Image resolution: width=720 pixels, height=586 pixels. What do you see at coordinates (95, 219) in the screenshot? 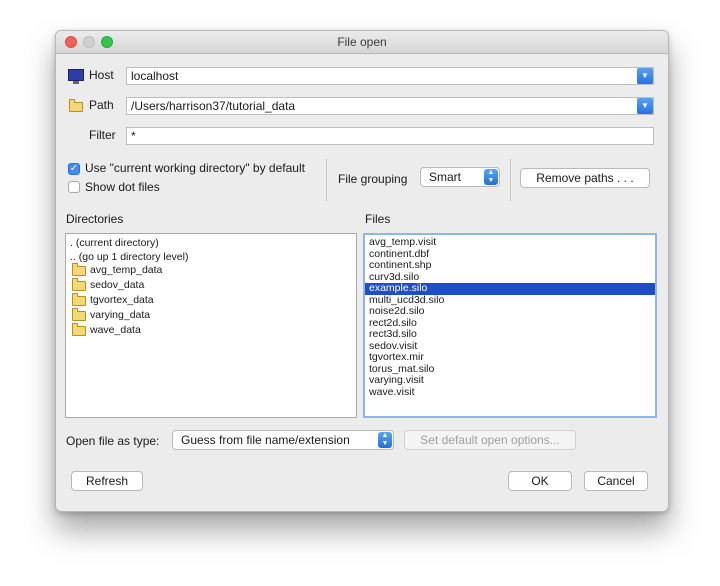
I see `directories-header: Directories` at bounding box center [95, 219].